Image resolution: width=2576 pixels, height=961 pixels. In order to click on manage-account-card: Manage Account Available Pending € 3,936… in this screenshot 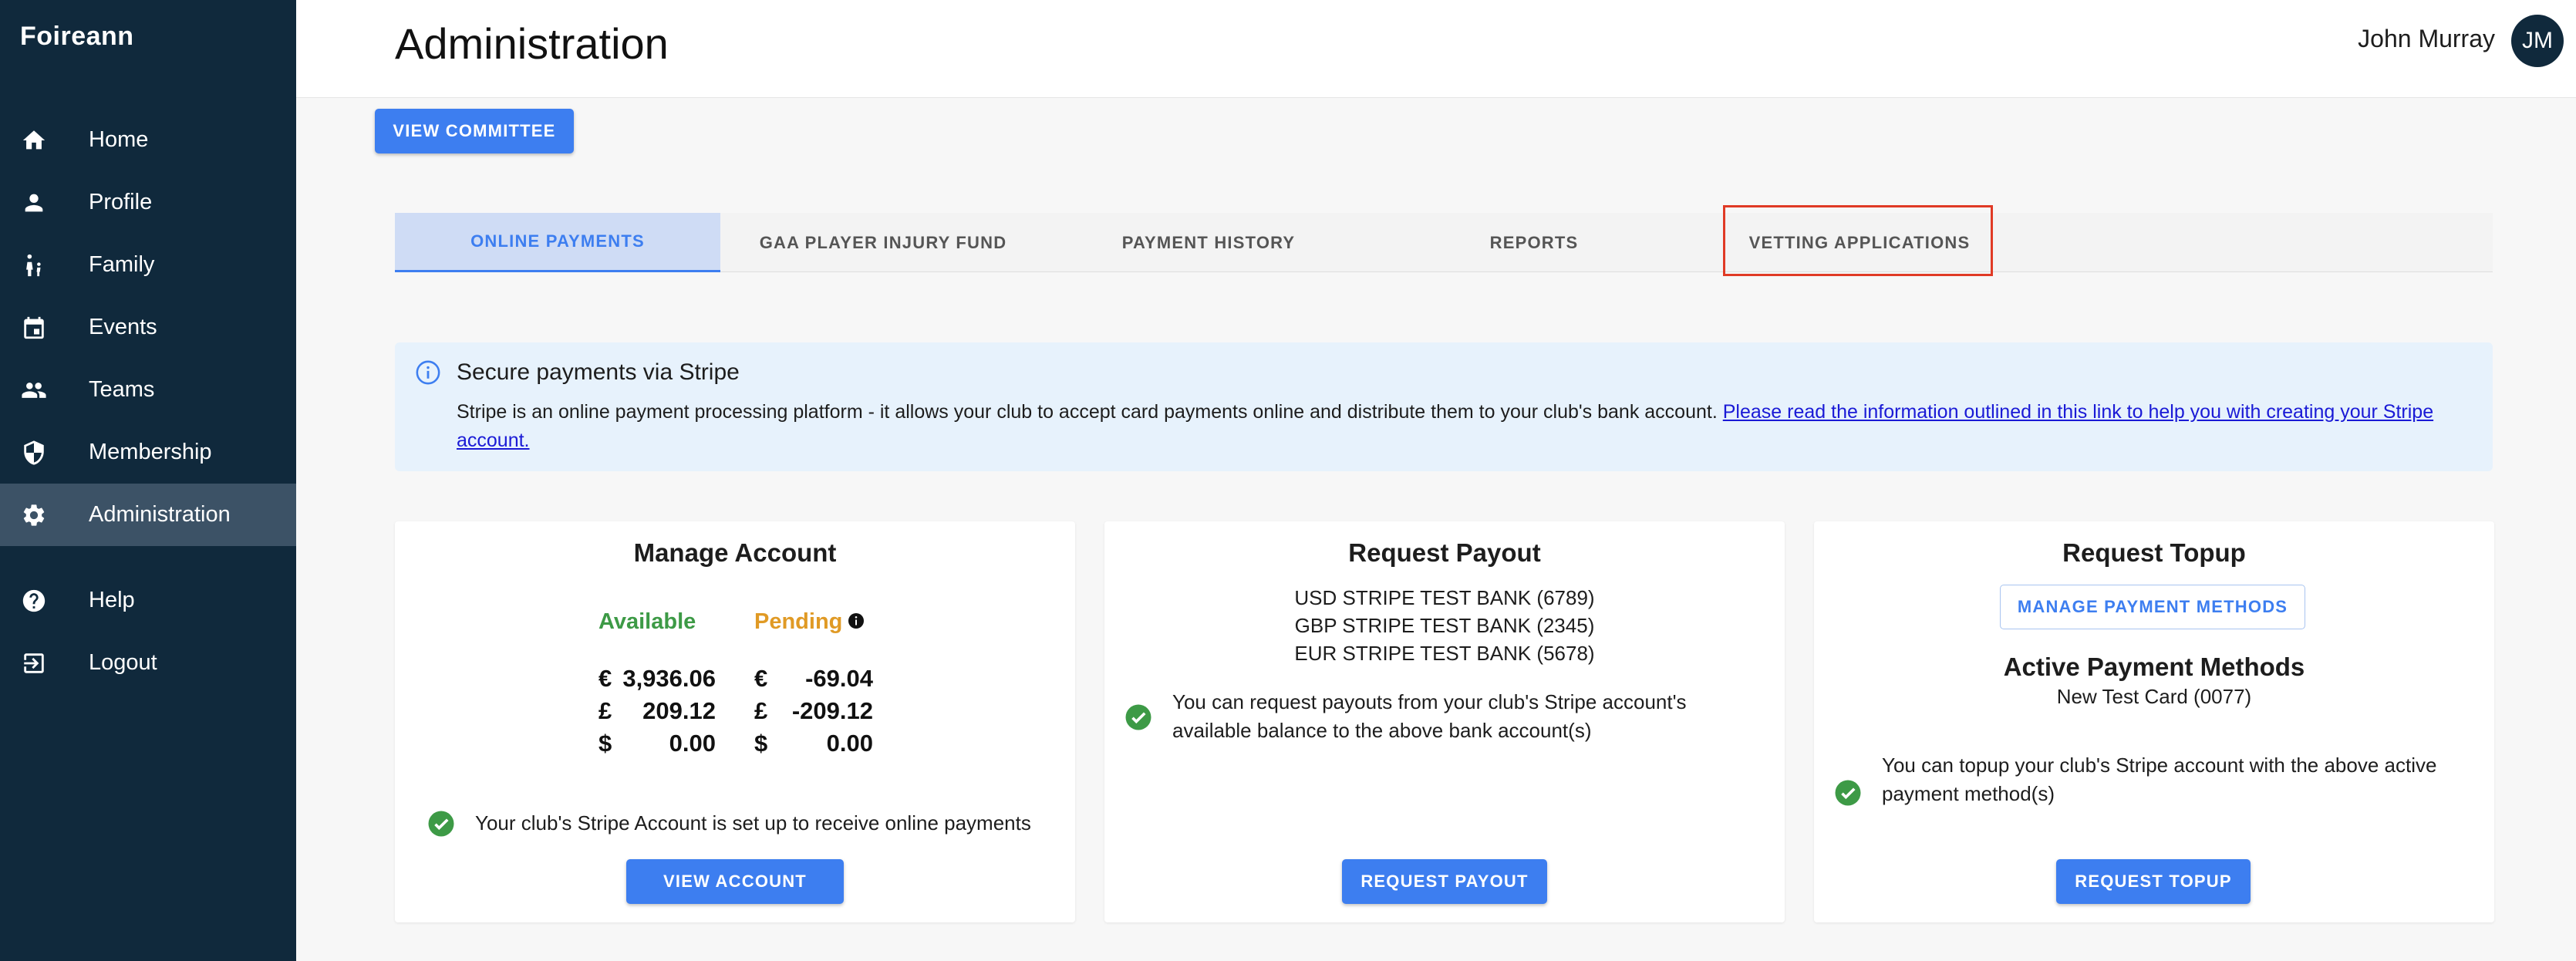, I will do `click(735, 721)`.